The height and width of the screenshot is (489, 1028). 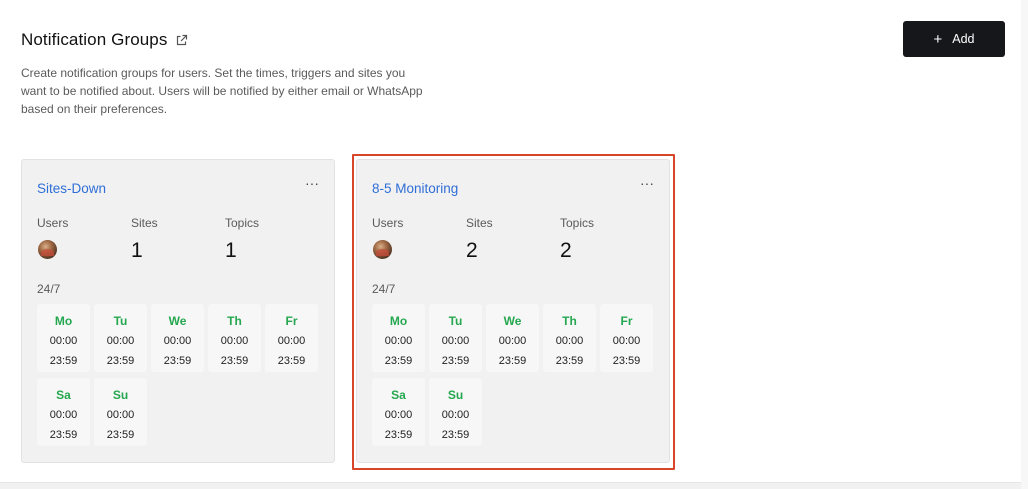 What do you see at coordinates (94, 39) in the screenshot?
I see `page-title: Notification Groups` at bounding box center [94, 39].